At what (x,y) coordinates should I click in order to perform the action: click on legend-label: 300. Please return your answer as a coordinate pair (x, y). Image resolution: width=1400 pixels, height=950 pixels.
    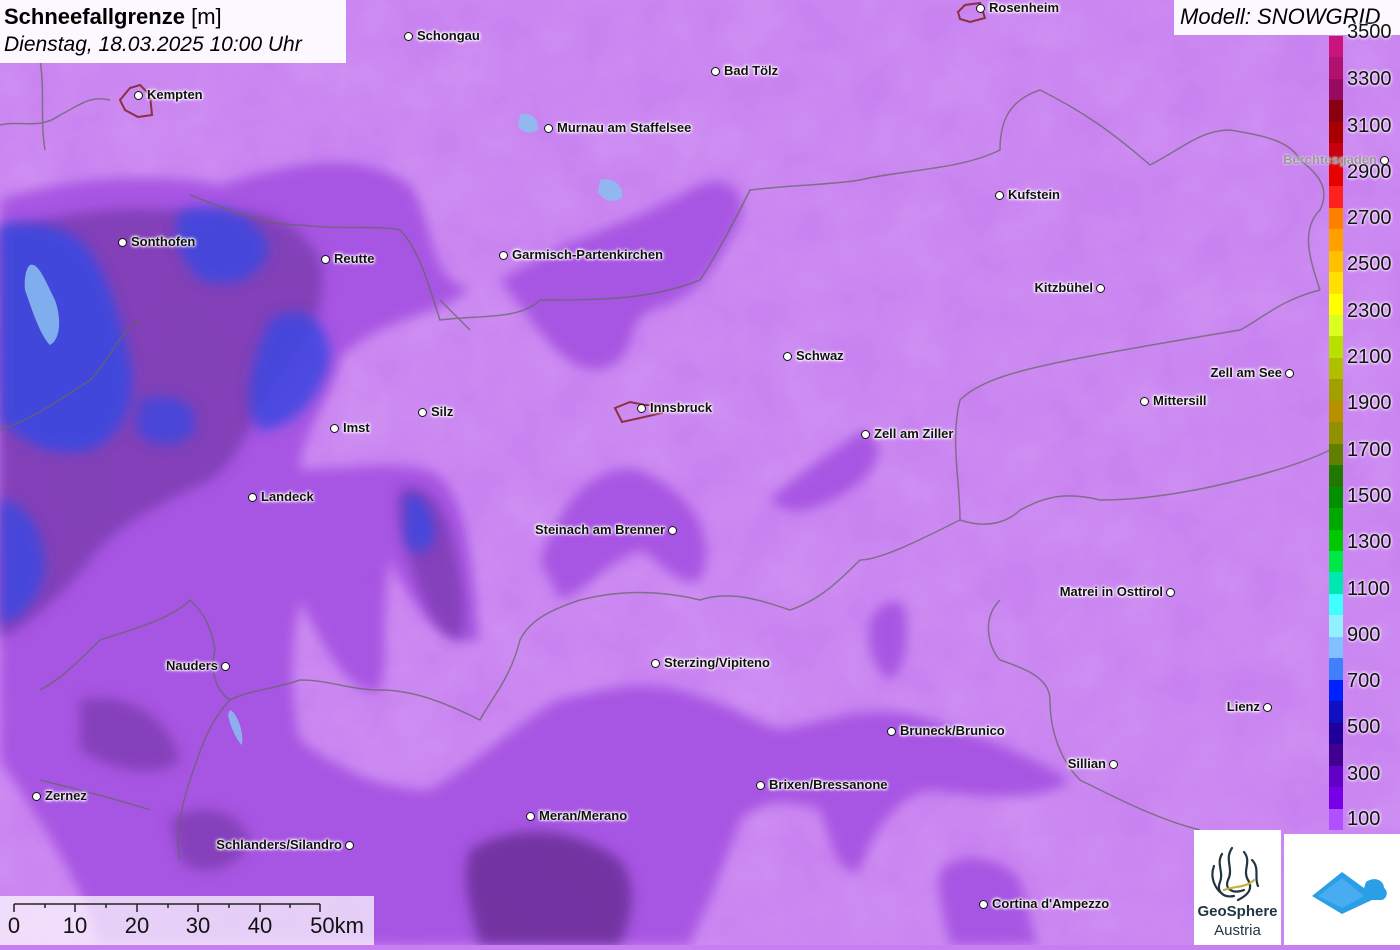
    Looking at the image, I should click on (1364, 774).